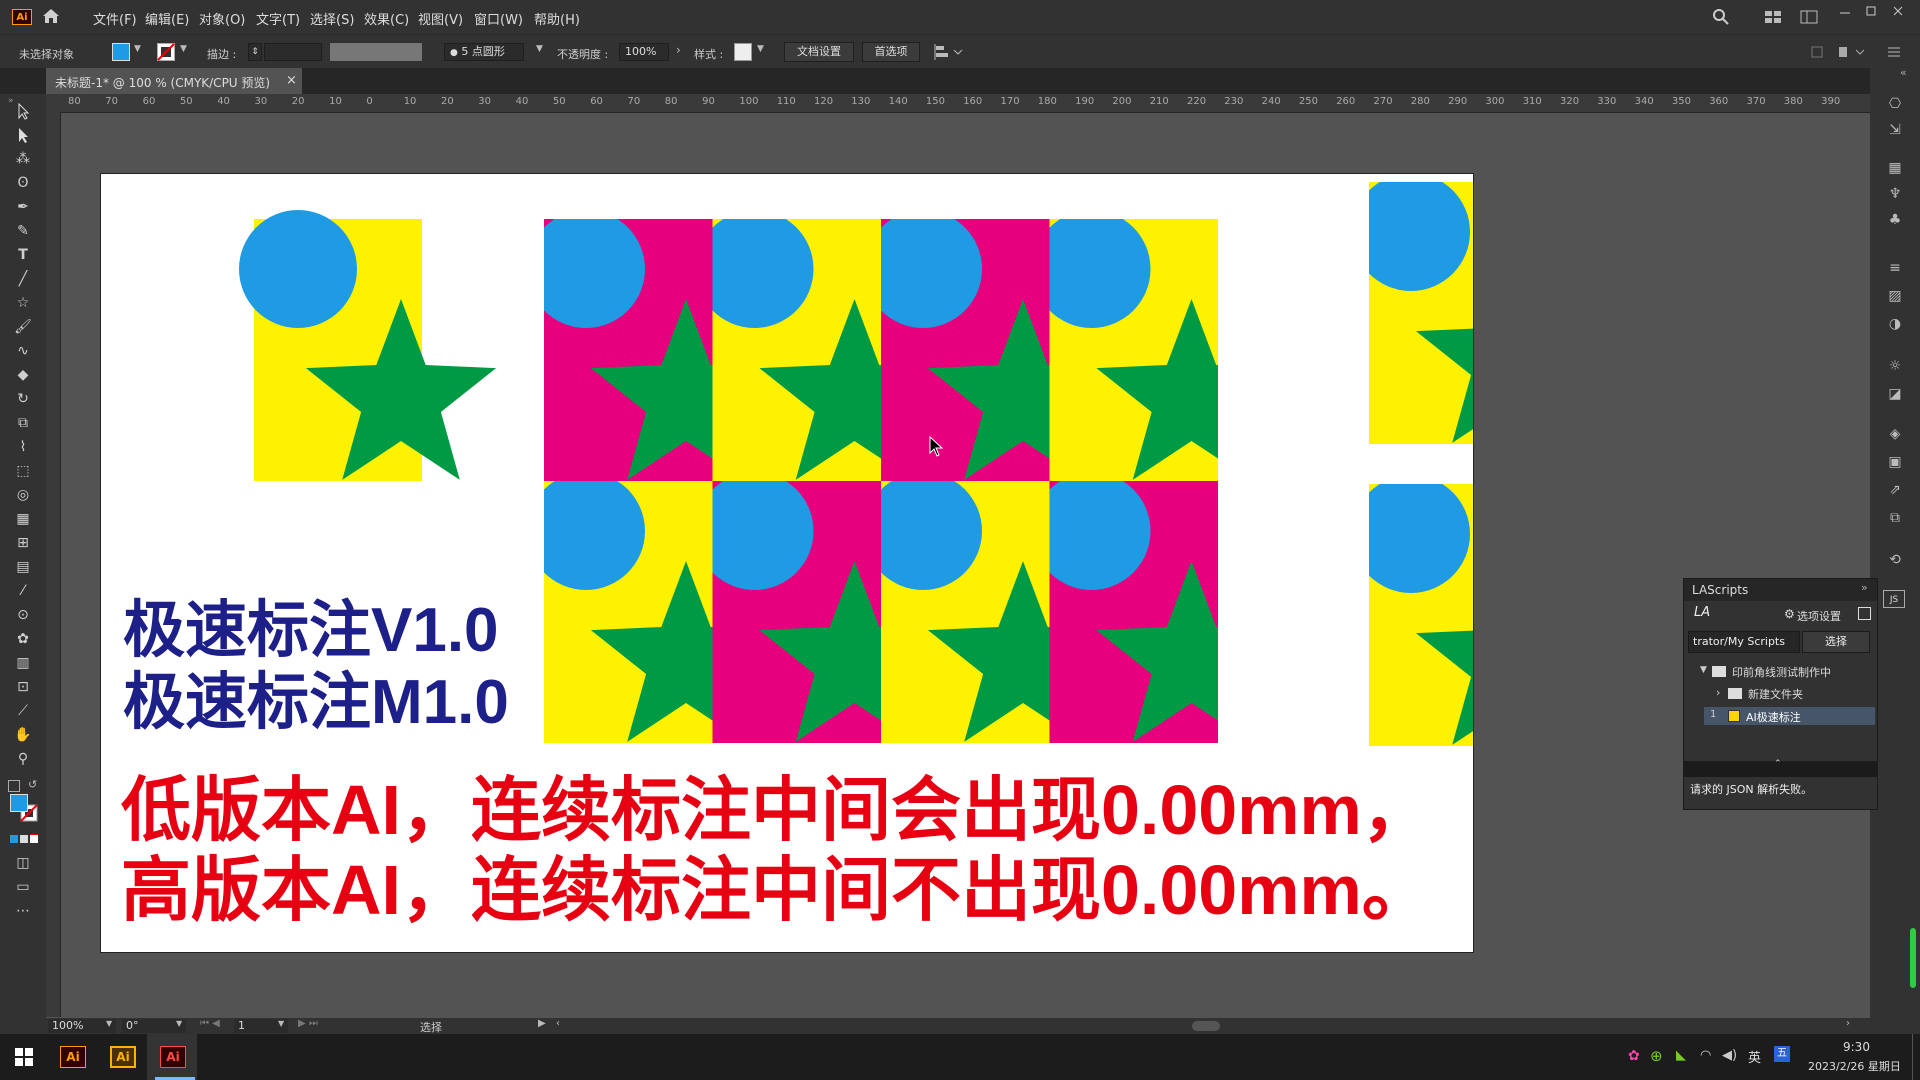  I want to click on cropped-tile, so click(1412, 309).